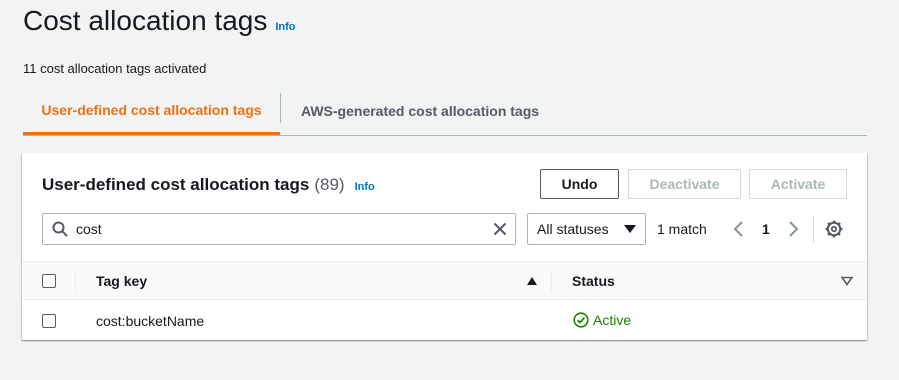 The width and height of the screenshot is (899, 380). Describe the element at coordinates (798, 184) in the screenshot. I see `activate-button: Activate` at that location.